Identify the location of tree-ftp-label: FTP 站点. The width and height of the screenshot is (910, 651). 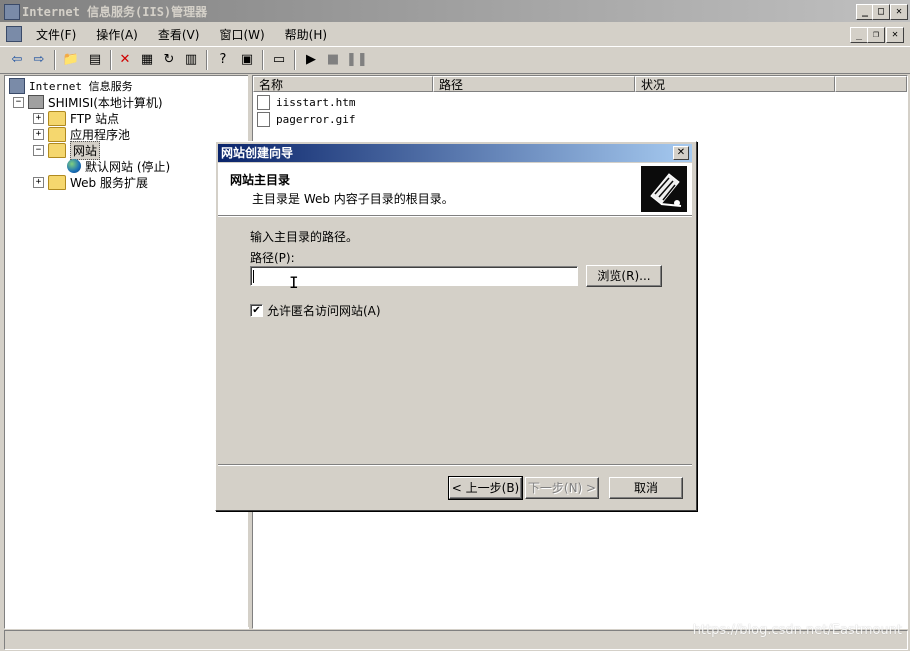
(95, 118).